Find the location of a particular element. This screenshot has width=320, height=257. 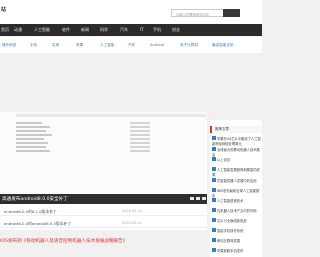

sidebar-item-label: 在智能机器人发展中的应用 is located at coordinates (237, 181).